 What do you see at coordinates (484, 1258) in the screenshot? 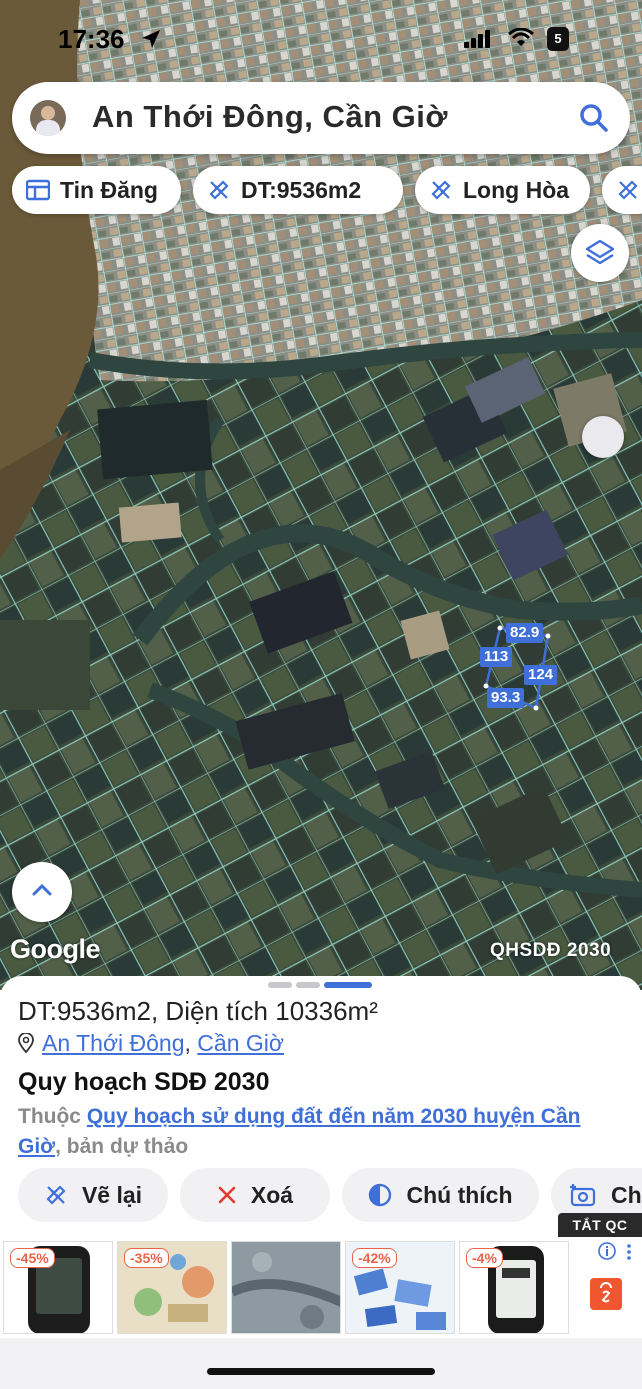
I see `discount-badge: -4%` at bounding box center [484, 1258].